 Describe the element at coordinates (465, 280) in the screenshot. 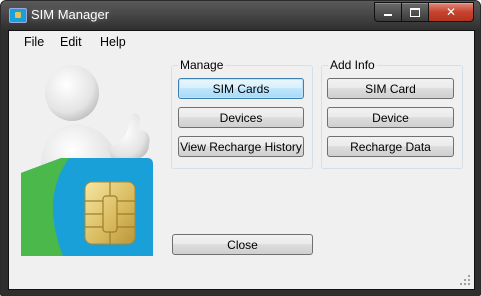

I see `resize-grip-icon` at that location.